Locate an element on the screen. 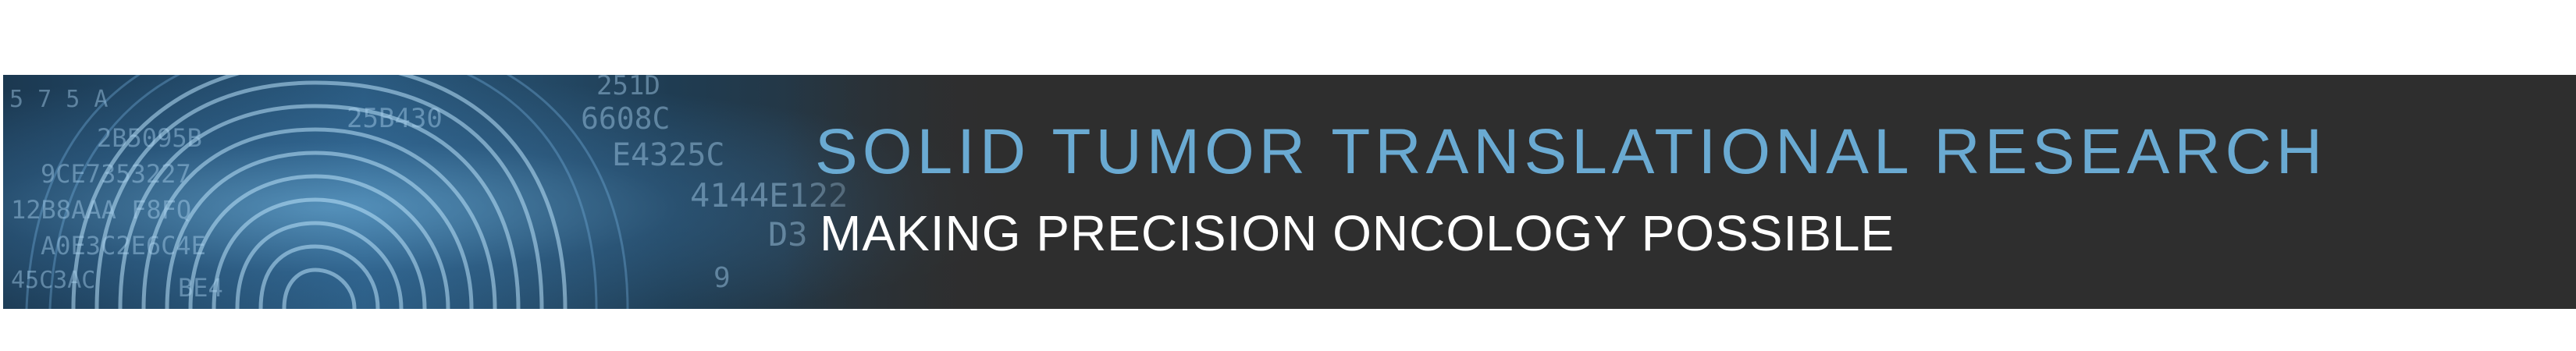  hex-fragment: 251D is located at coordinates (628, 88).